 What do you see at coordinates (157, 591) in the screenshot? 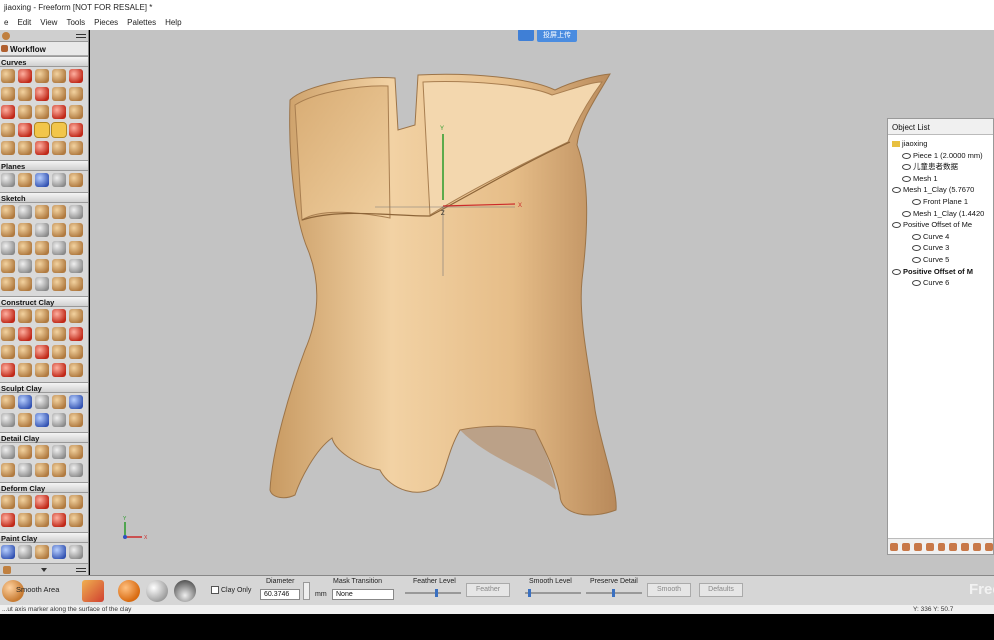
I see `smooth-sphere-icon` at bounding box center [157, 591].